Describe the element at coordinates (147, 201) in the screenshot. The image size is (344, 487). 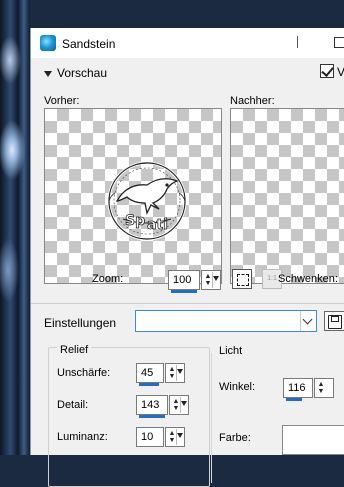
I see `bird-stamp-image: Sp ati` at that location.